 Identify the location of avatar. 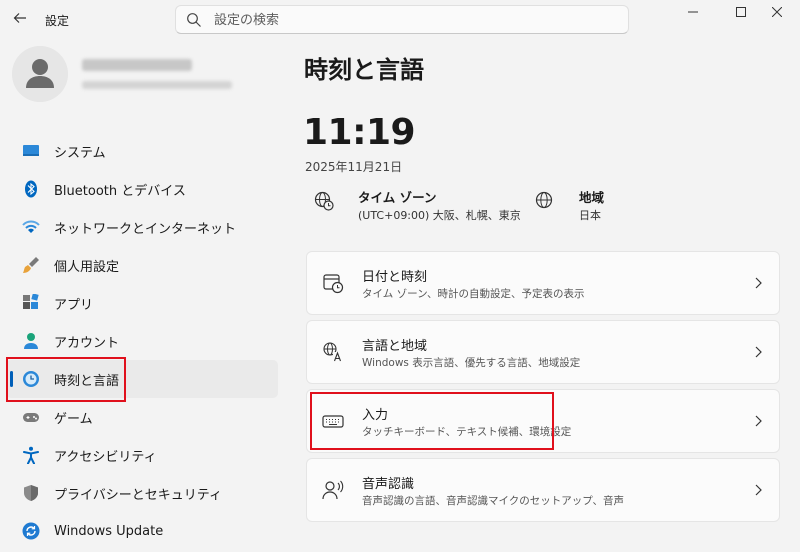
(40, 74).